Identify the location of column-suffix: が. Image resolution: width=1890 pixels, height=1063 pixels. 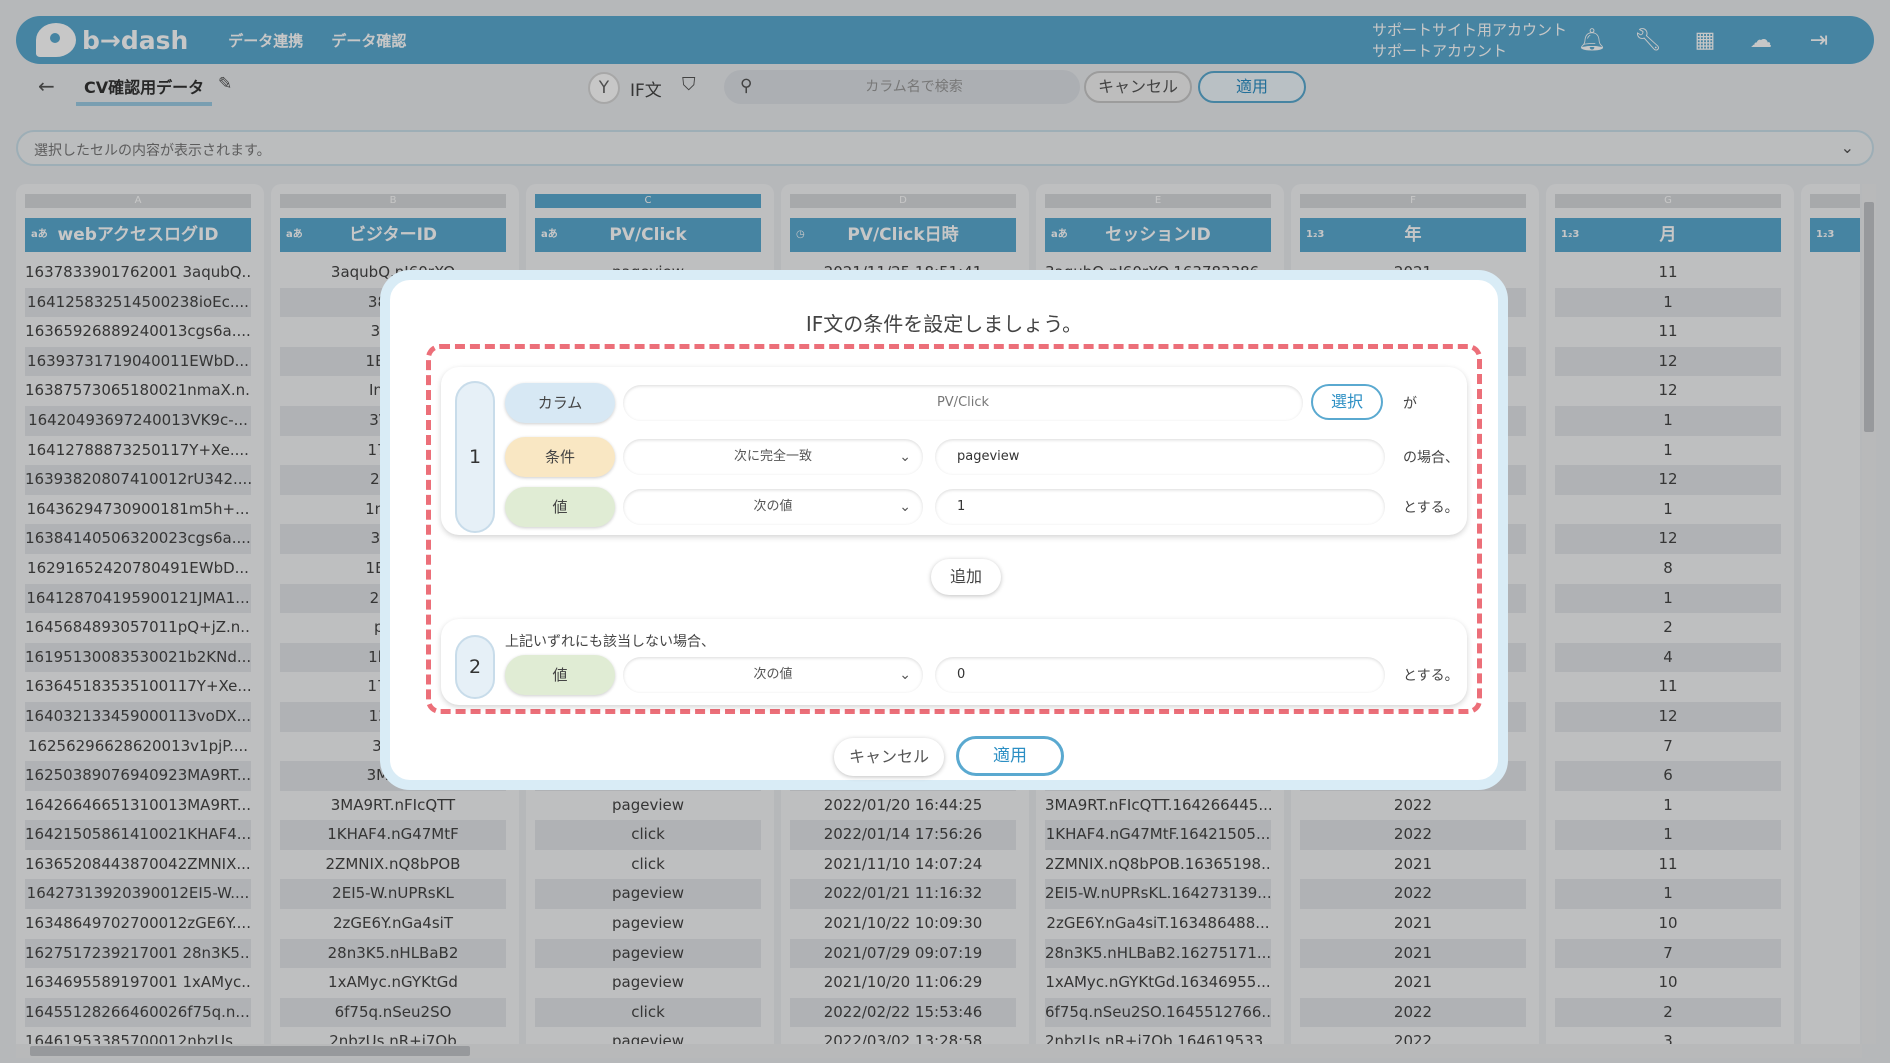
(1410, 404).